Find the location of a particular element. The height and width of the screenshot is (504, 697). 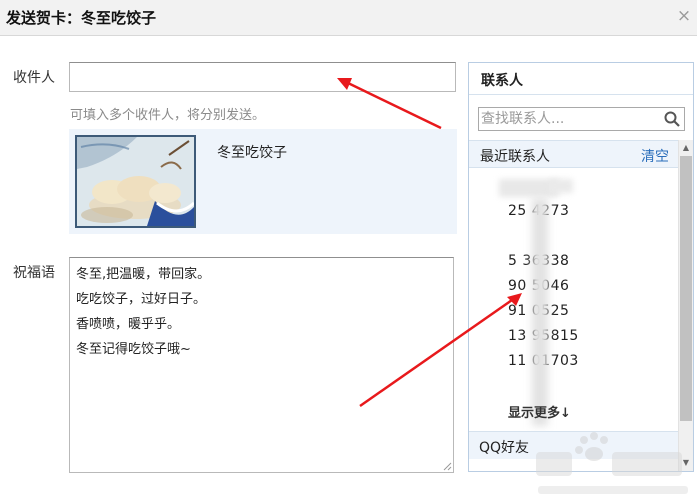

greeting-label: 祝福语 is located at coordinates (34, 273).